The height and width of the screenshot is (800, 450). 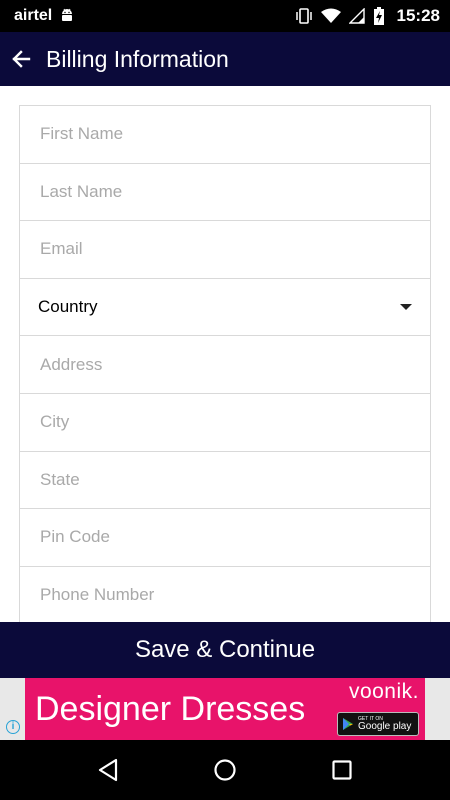 I want to click on recents-square-icon, so click(x=342, y=770).